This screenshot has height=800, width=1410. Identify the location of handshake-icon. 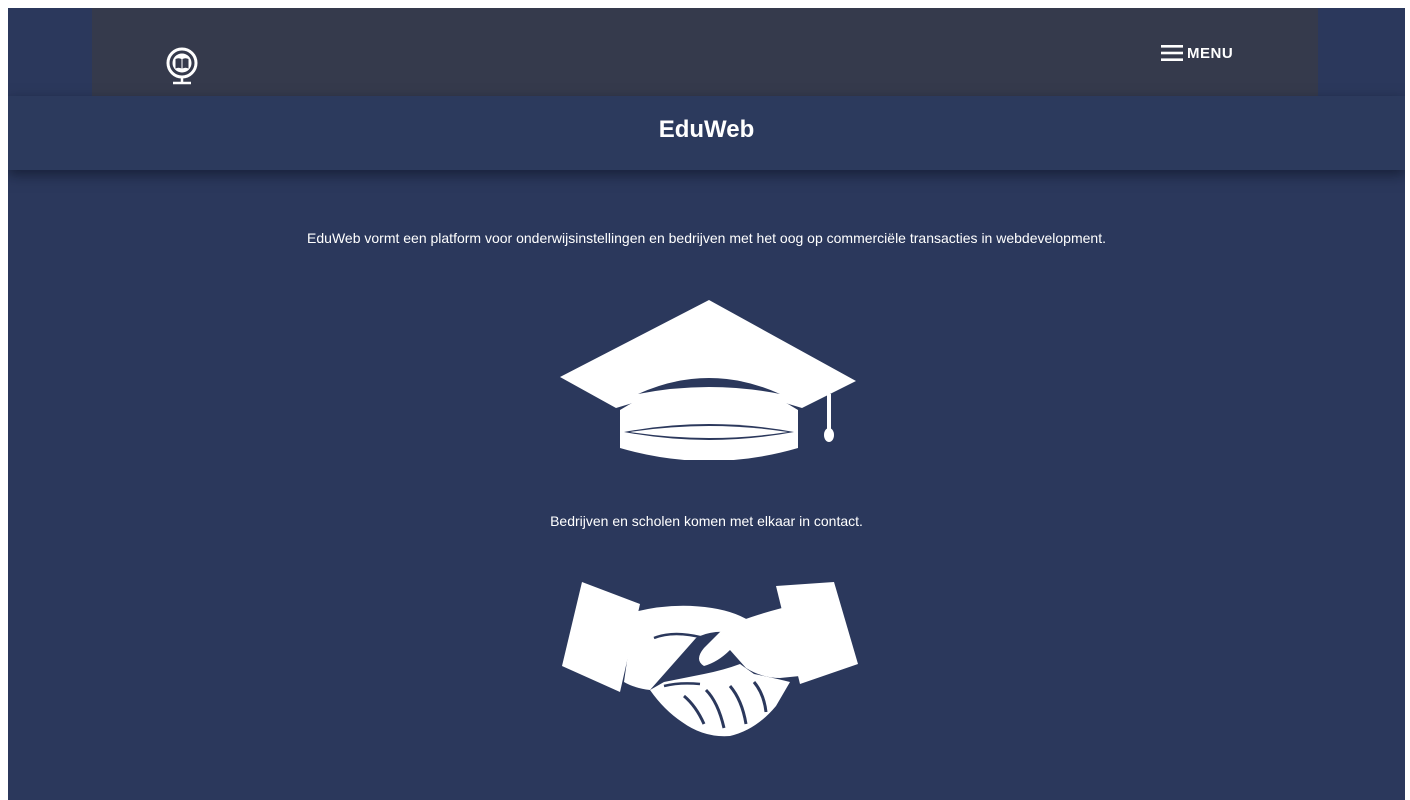
(710, 659).